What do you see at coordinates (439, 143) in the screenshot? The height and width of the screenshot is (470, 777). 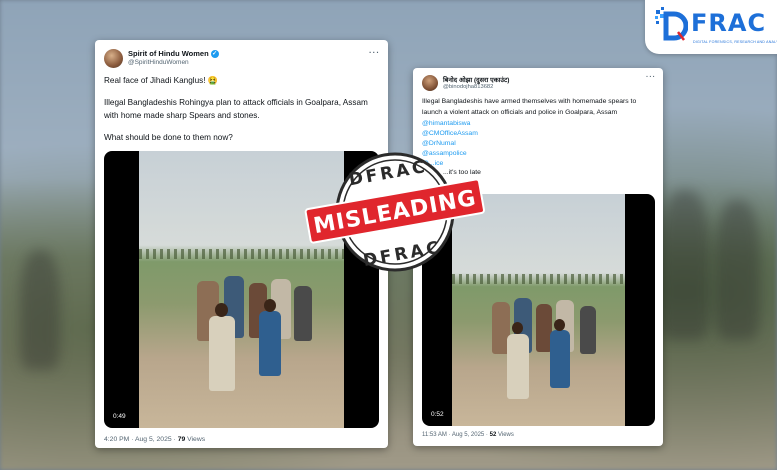 I see `mention-link: @DrNumal` at bounding box center [439, 143].